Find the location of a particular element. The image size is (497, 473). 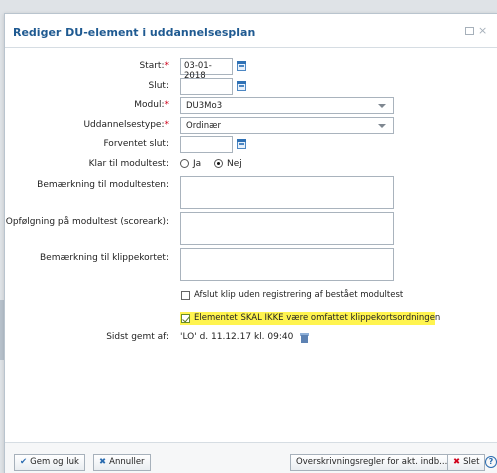

klar-til-modultest-row: Klar til modultest: Ja Nej is located at coordinates (251, 167).